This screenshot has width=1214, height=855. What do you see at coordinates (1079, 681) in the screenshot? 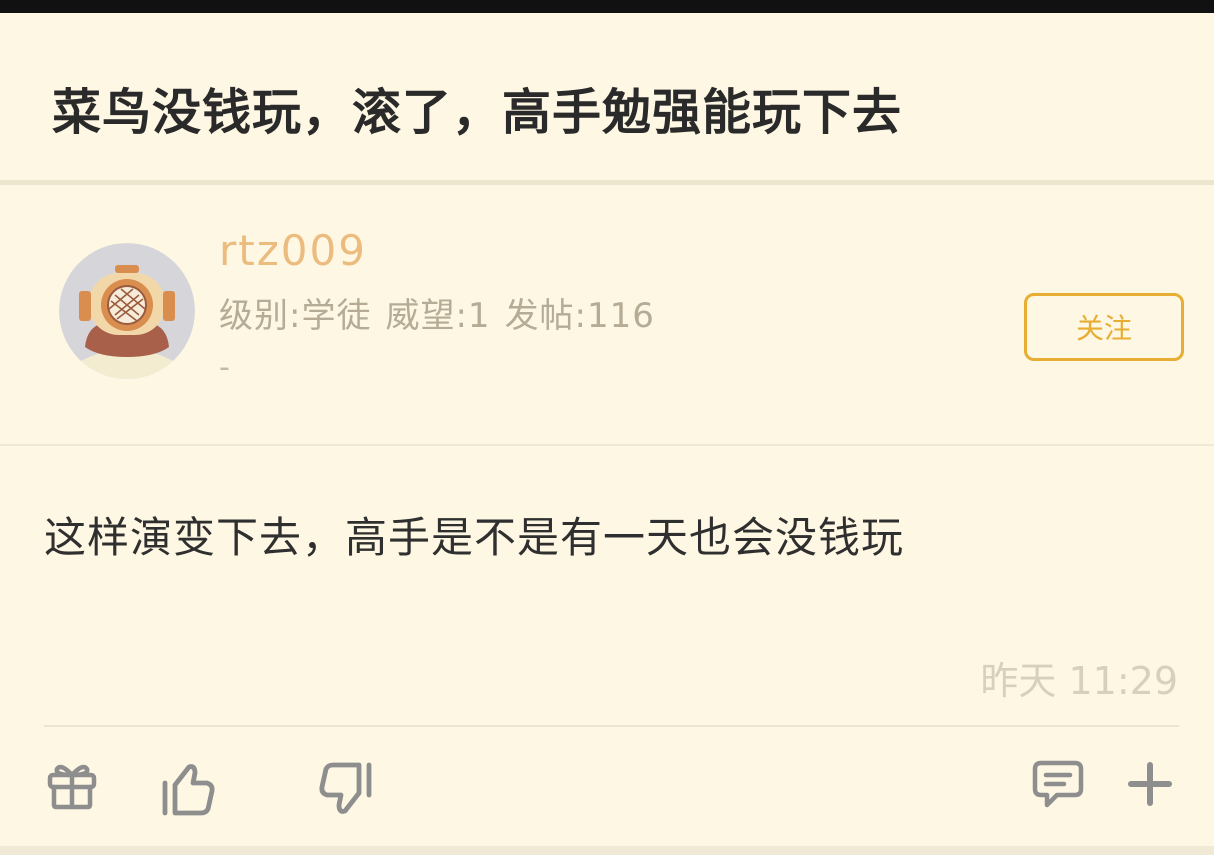
I see `post-timestamp: 昨天 11:29` at bounding box center [1079, 681].